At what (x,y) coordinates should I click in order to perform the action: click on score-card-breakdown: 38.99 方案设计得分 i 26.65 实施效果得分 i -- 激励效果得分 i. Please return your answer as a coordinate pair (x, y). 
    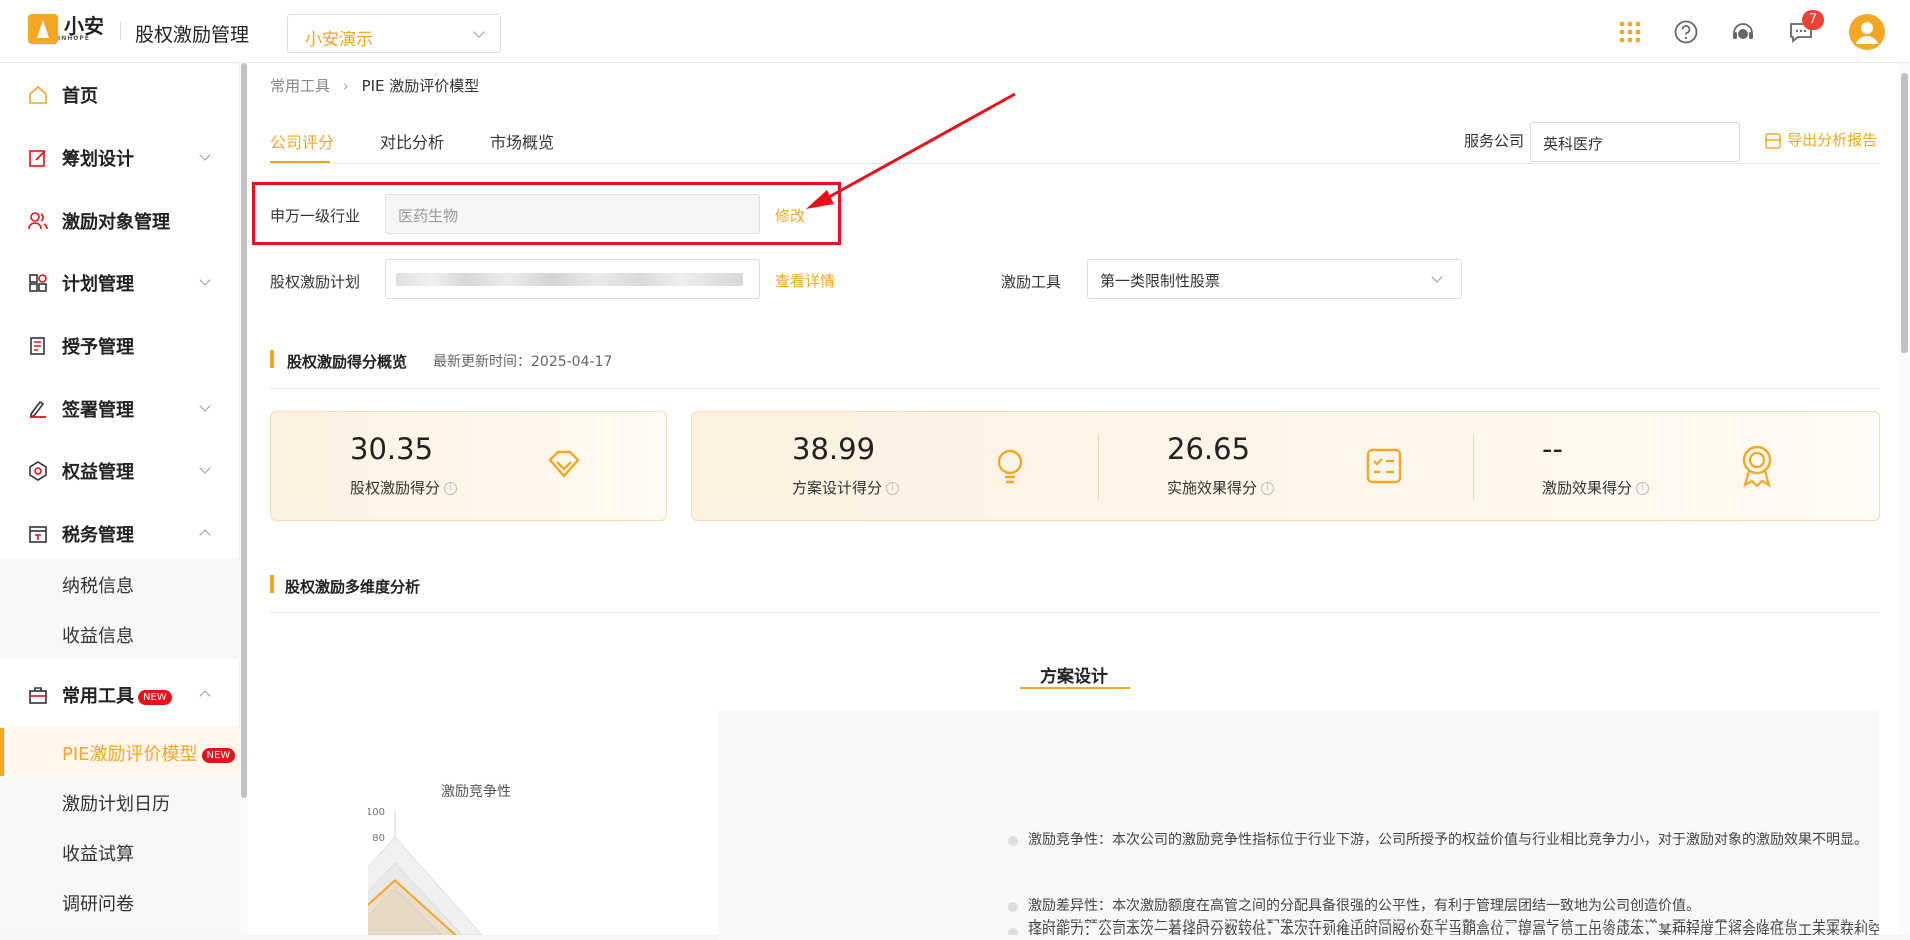
    Looking at the image, I should click on (1285, 466).